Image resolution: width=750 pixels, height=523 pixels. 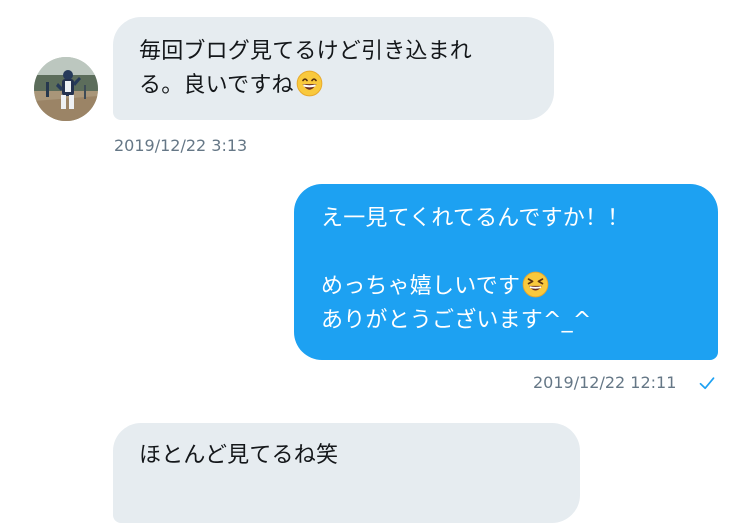 What do you see at coordinates (535, 284) in the screenshot?
I see `laughing-face-icon` at bounding box center [535, 284].